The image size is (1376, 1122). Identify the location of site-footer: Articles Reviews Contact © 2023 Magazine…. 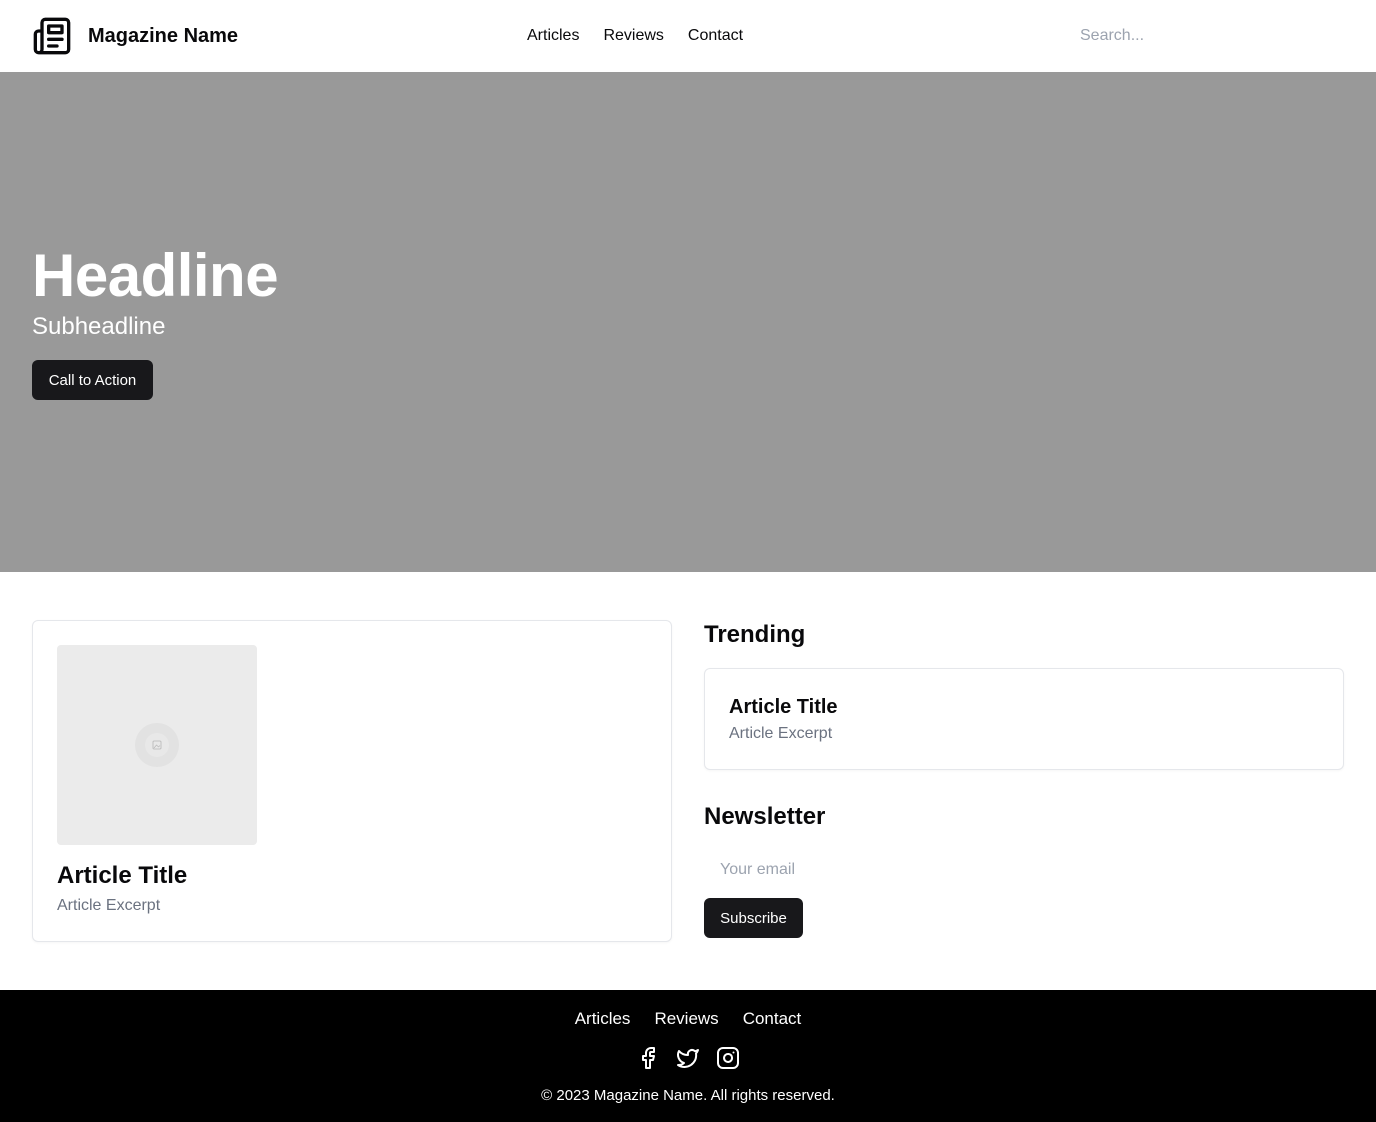
(688, 1056).